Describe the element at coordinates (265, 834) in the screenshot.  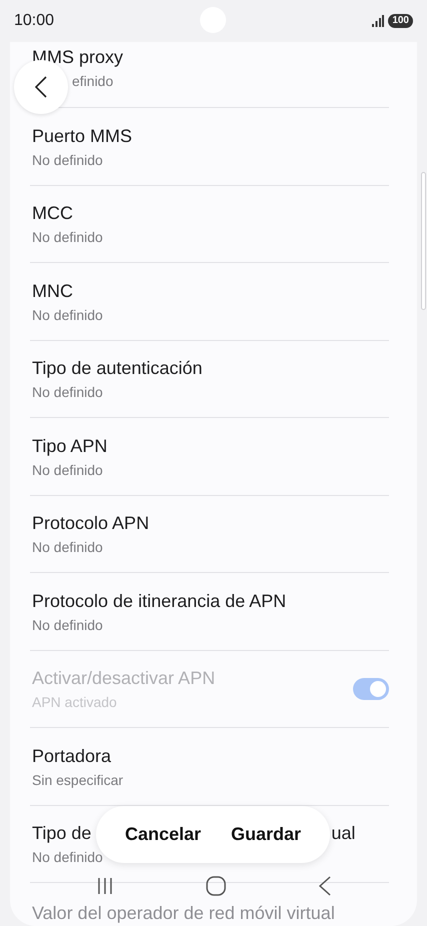
I see `action-button: Guardar` at that location.